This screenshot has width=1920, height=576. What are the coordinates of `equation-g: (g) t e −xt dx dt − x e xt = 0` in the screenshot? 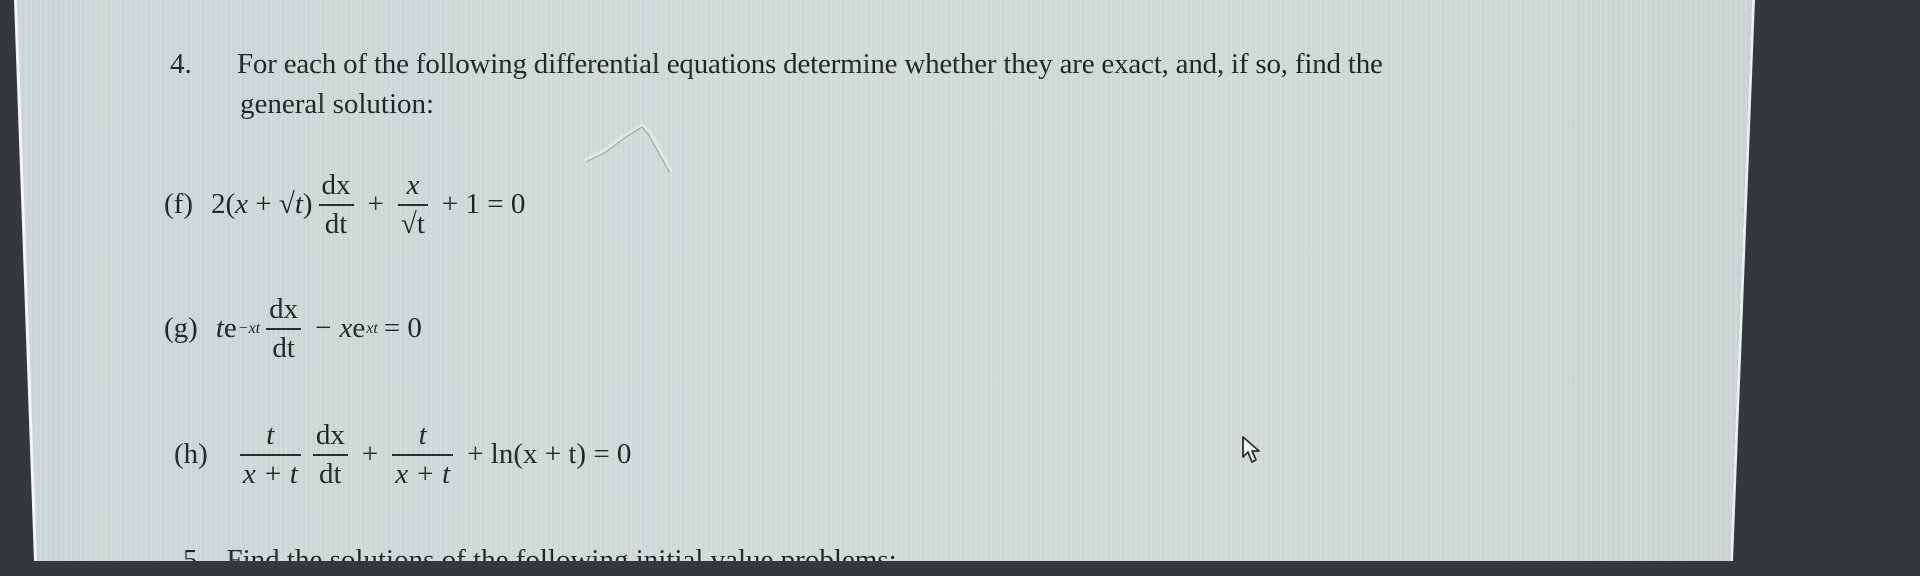 It's located at (293, 329).